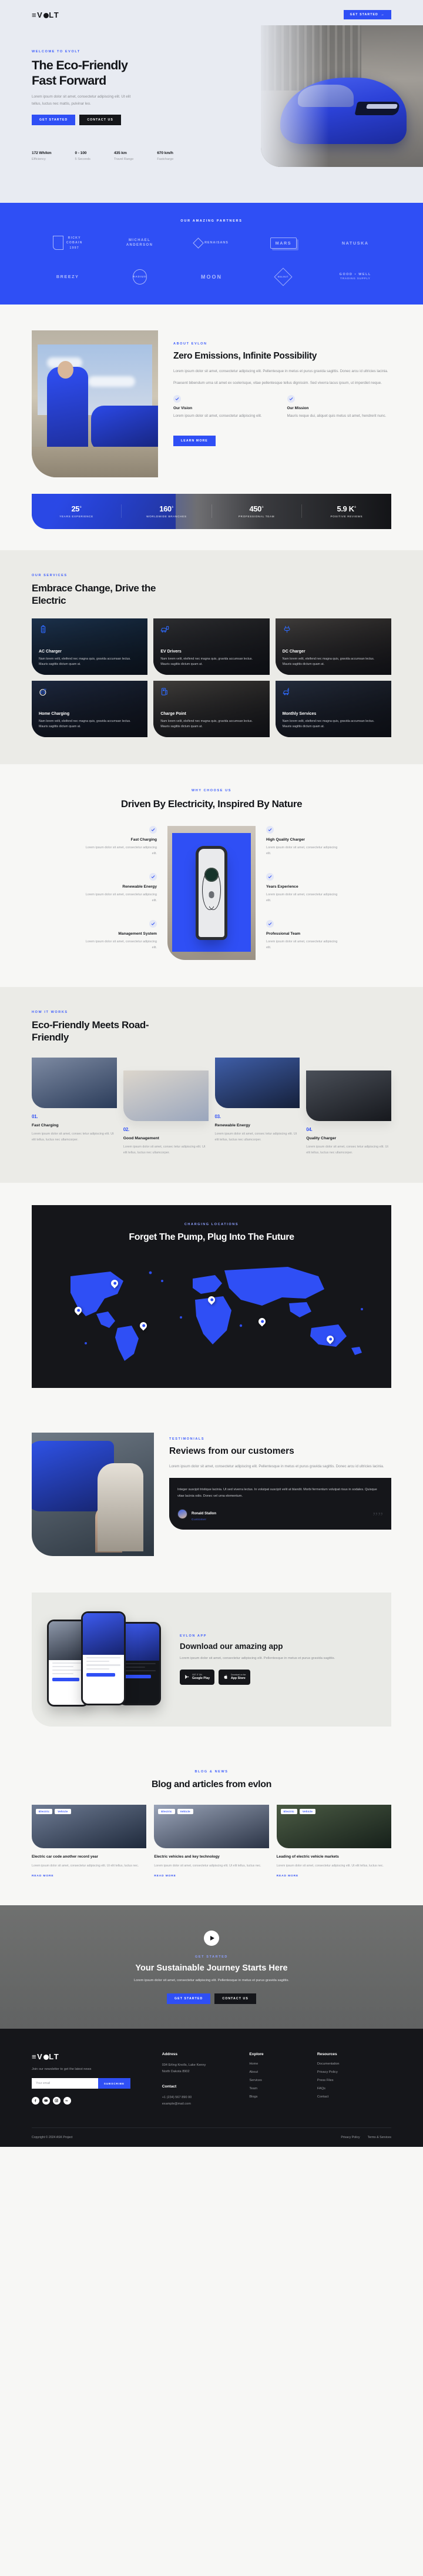 The height and width of the screenshot is (2576, 423). What do you see at coordinates (201, 2104) in the screenshot?
I see `email-address: example@mail.com` at bounding box center [201, 2104].